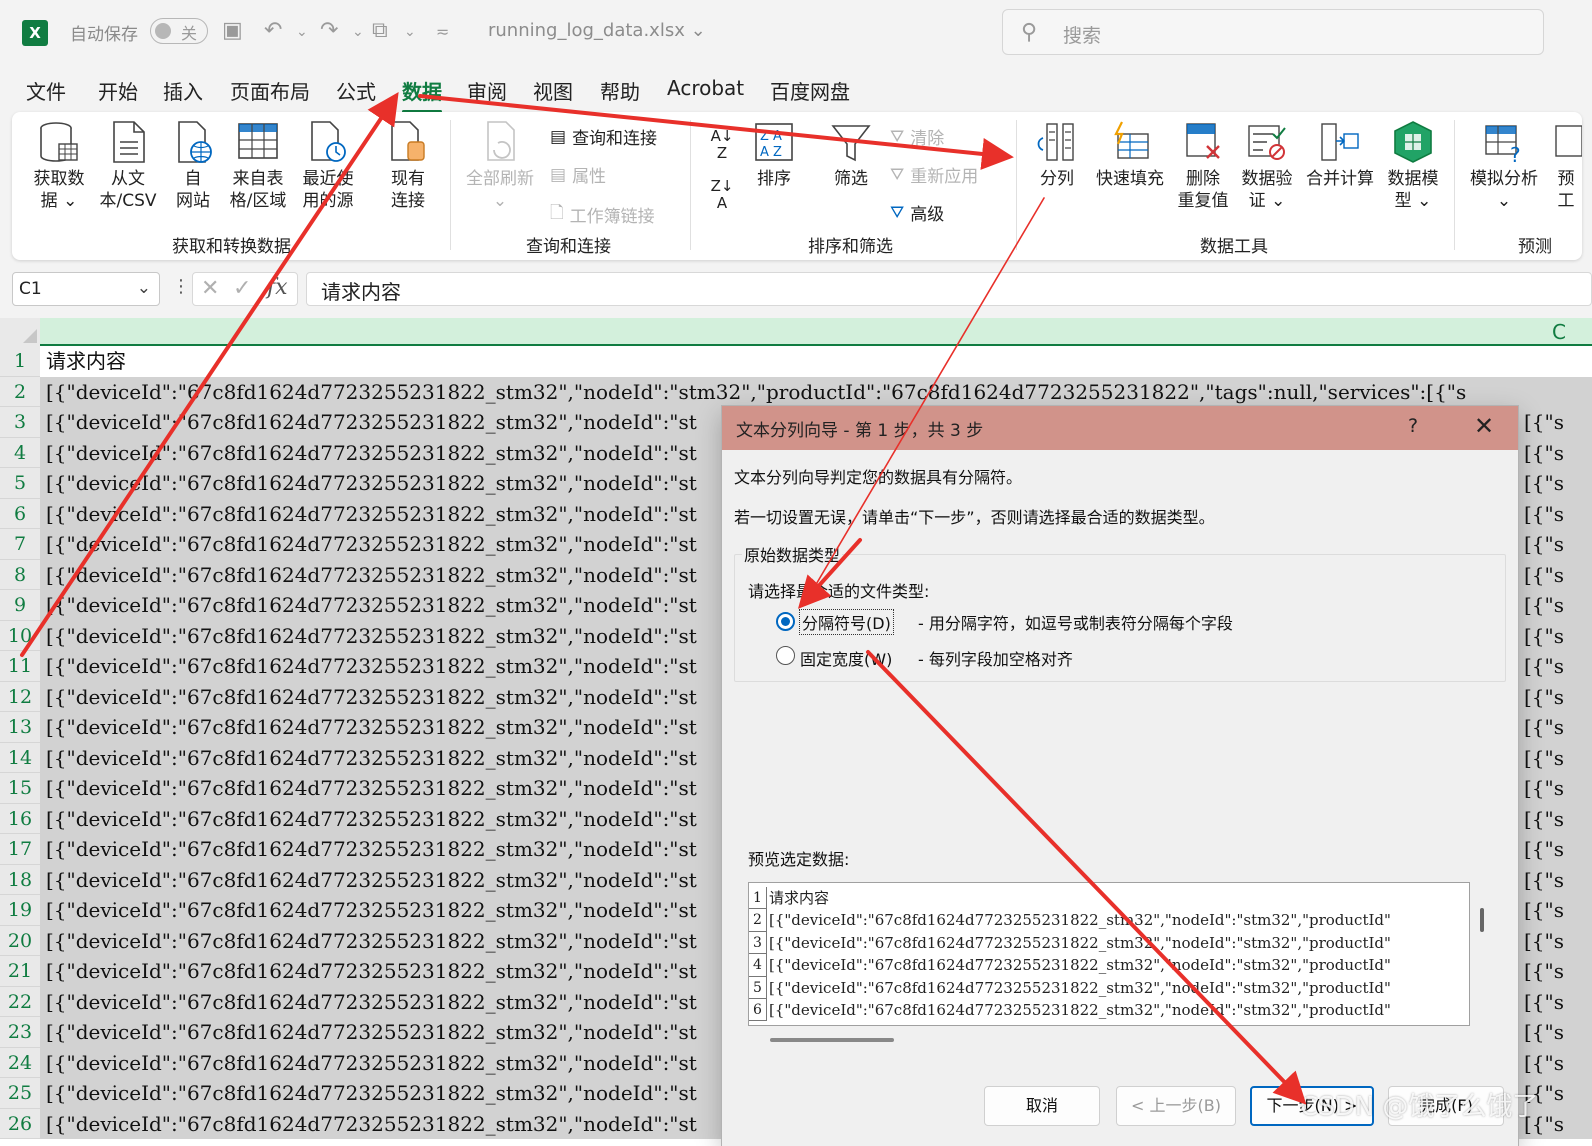 The height and width of the screenshot is (1146, 1592). I want to click on row-number: 13, so click(20, 727).